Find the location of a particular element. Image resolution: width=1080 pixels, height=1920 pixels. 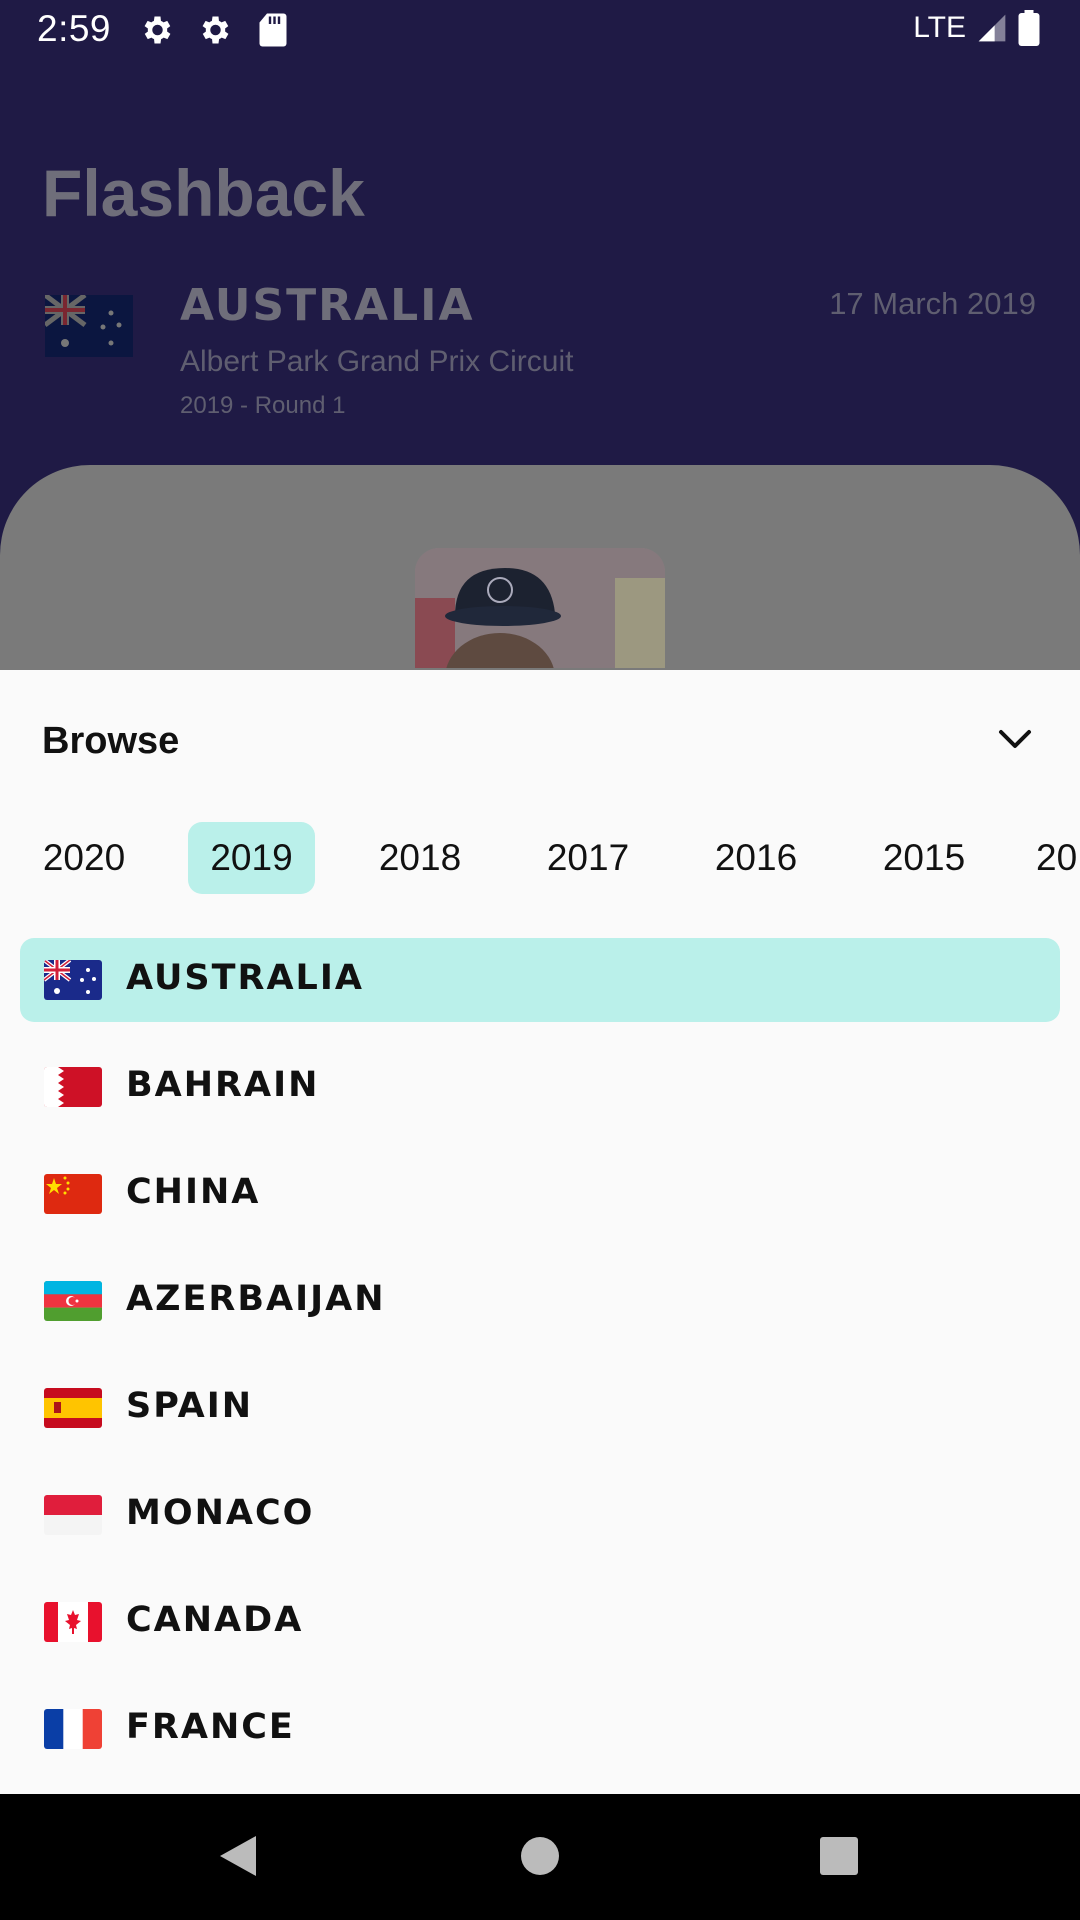

year-chip-partial: 20 is located at coordinates (1058, 858).